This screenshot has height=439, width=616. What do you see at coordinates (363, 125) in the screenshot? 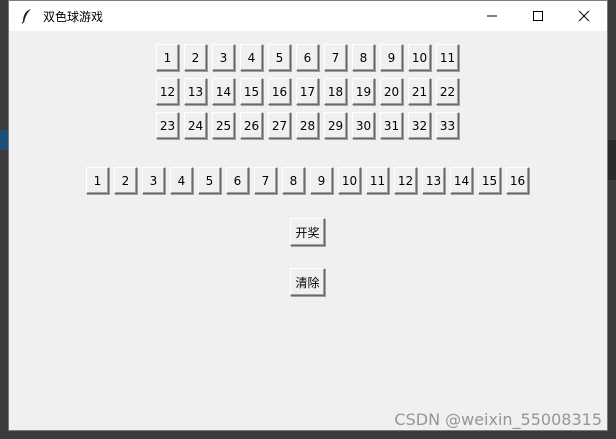
I see `red-ball-button-30: 30` at bounding box center [363, 125].